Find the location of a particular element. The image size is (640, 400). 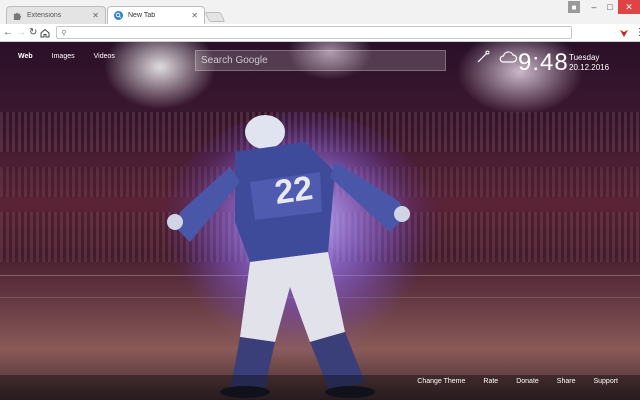

search-type-tabs: Web Images Videos is located at coordinates (76, 56).